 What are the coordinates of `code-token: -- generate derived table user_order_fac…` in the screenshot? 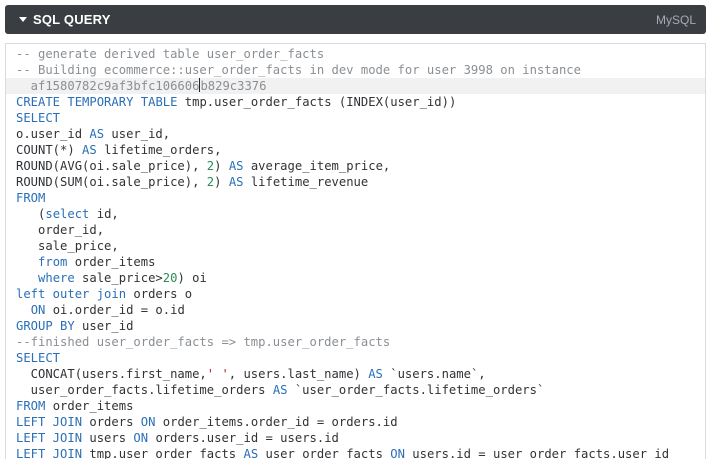 It's located at (170, 54).